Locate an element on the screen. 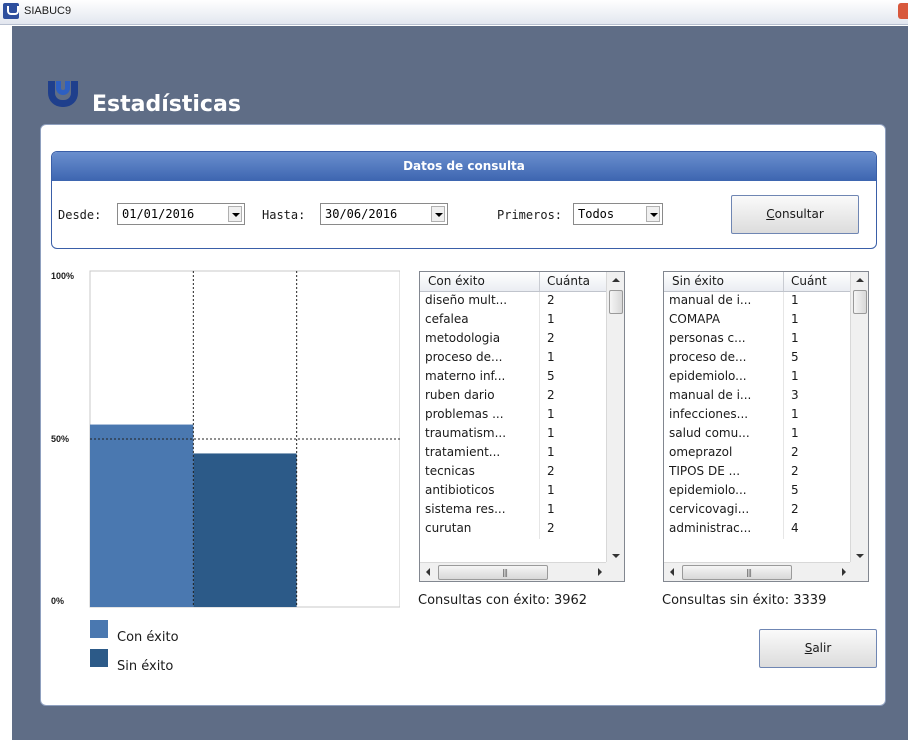  fail-col-count: Cuánt is located at coordinates (818, 281).